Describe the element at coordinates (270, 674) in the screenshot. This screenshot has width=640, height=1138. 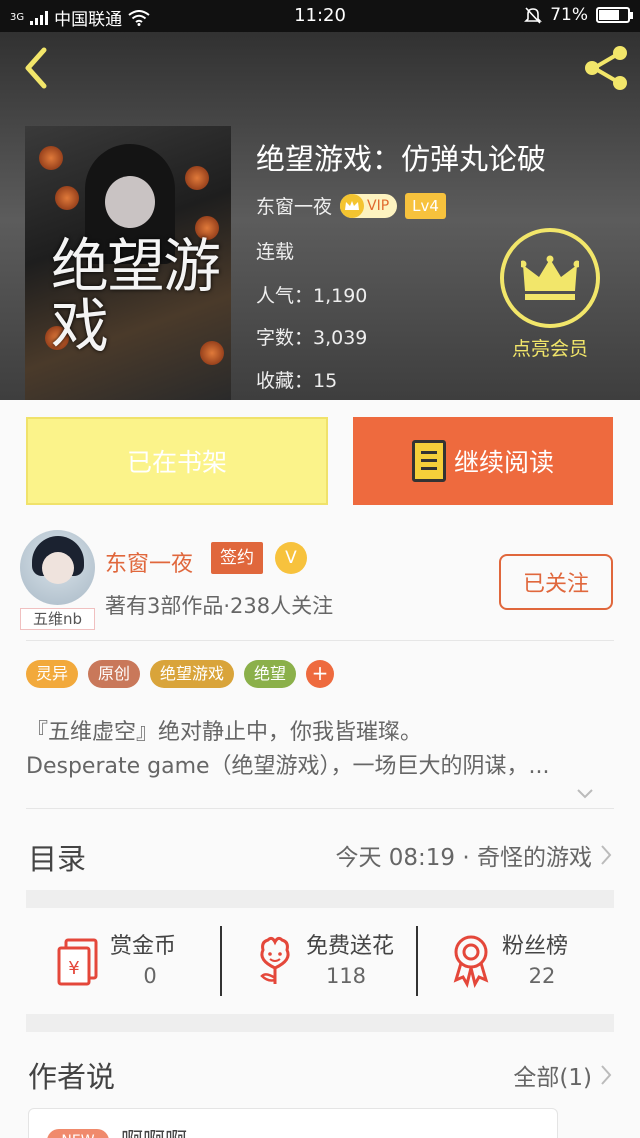
I see `tag-chip: 绝望` at that location.